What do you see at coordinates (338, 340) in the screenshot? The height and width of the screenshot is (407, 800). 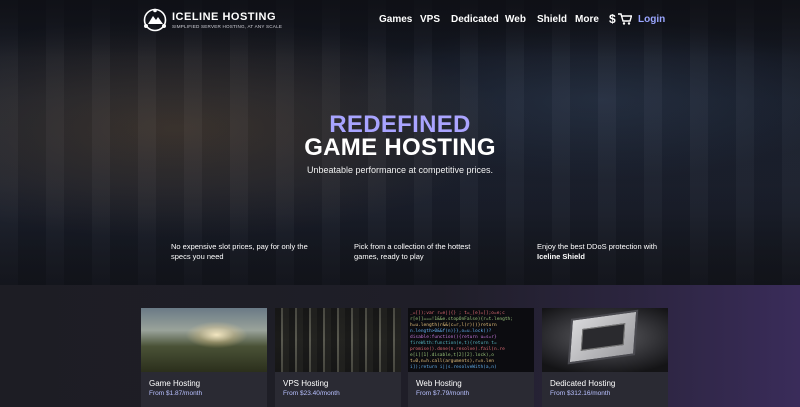 I see `vps-hosting-image` at bounding box center [338, 340].